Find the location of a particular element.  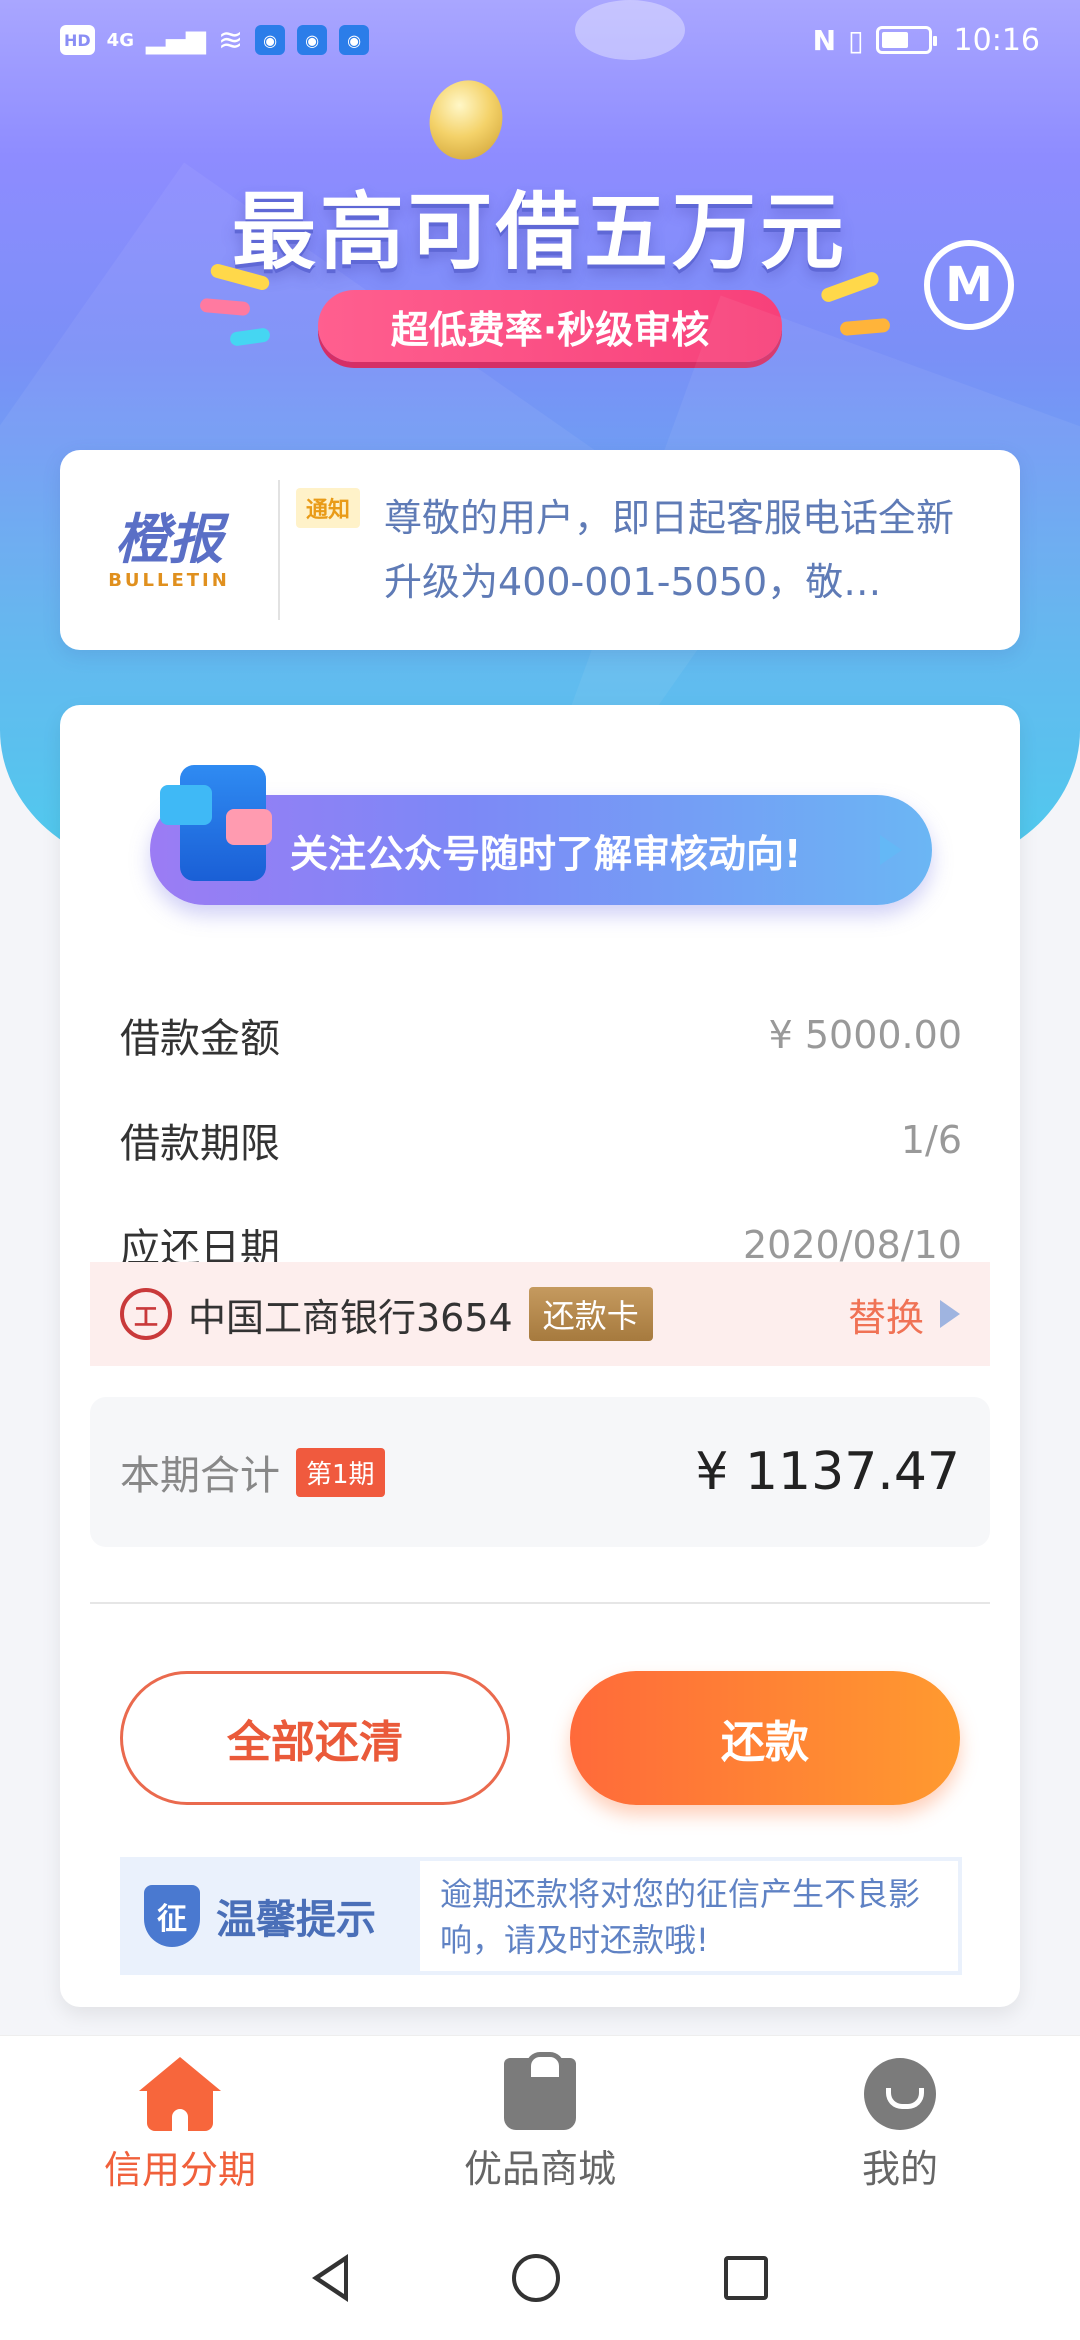

status-right: N ▯ 10:16 is located at coordinates (926, 40).